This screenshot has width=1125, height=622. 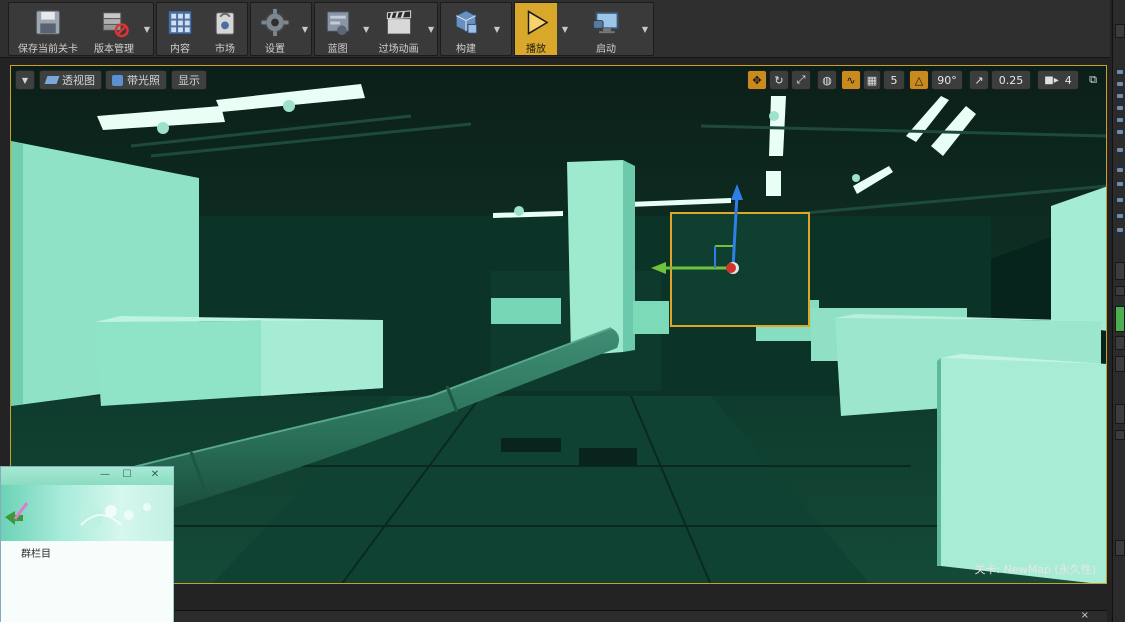 What do you see at coordinates (366, 29) in the screenshot?
I see `blueprints-dropdown: ▼` at bounding box center [366, 29].